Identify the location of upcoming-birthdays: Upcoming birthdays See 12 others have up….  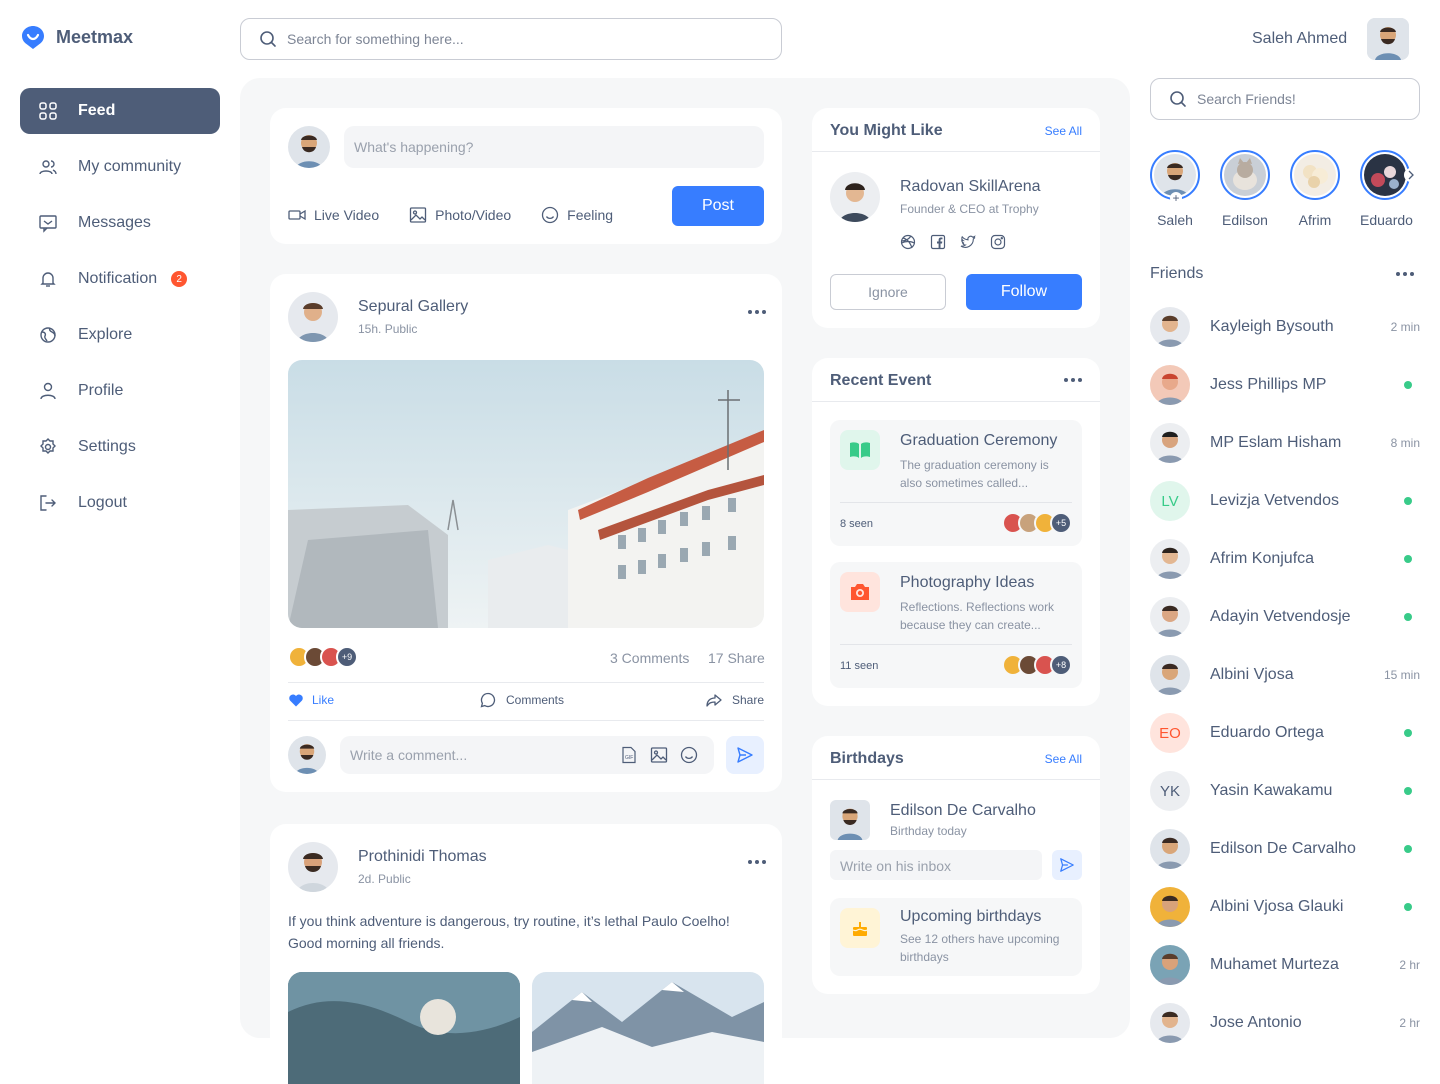
(956, 937).